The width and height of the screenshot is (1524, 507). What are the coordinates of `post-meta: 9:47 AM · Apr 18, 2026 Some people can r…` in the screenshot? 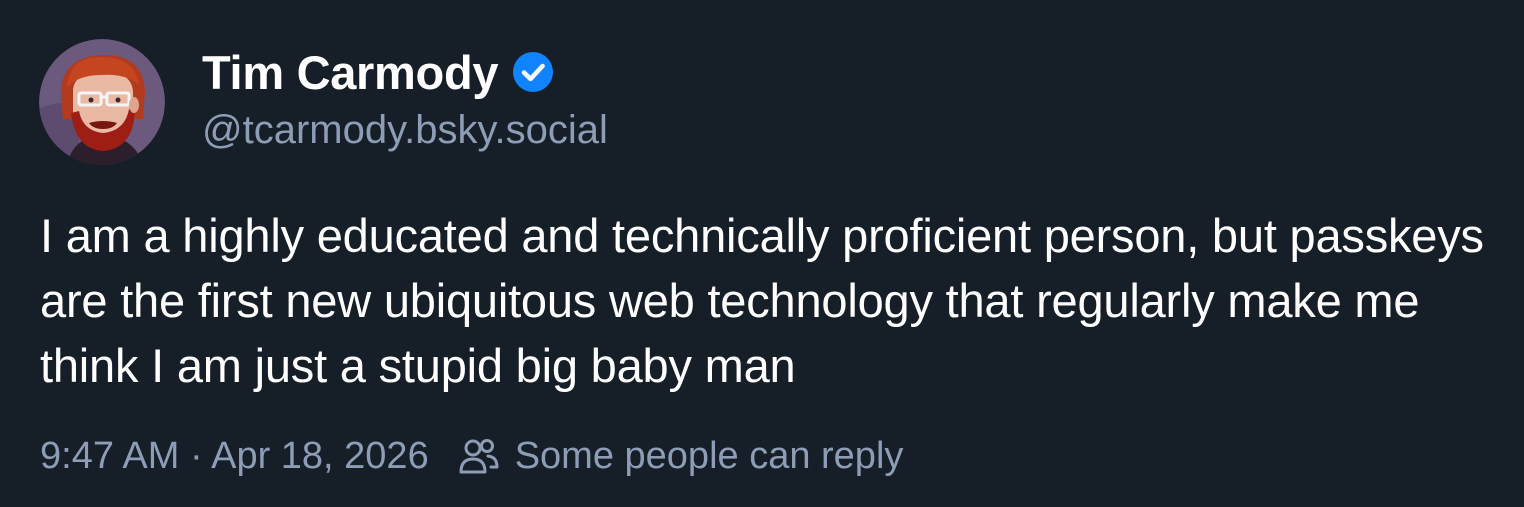 It's located at (471, 456).